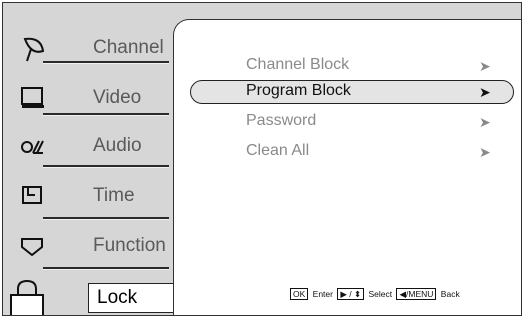 Image resolution: width=526 pixels, height=320 pixels. I want to click on option-label: Channel Block, so click(298, 64).